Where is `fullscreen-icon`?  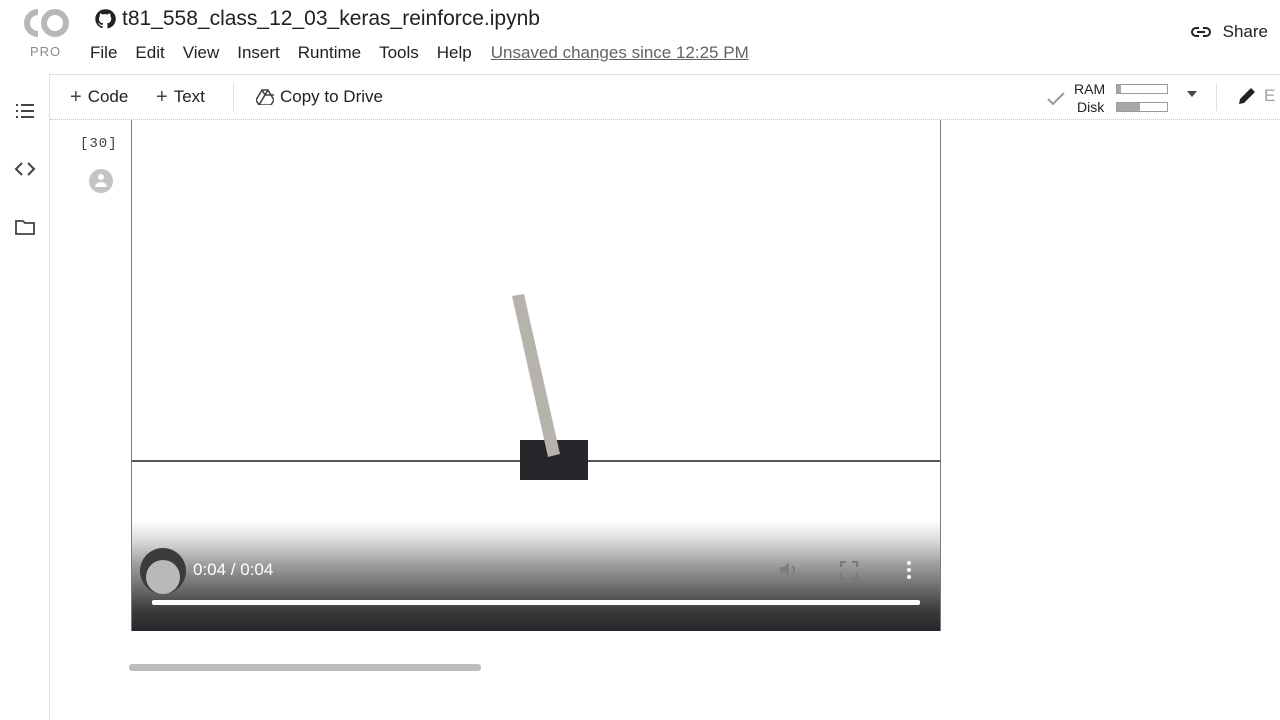
fullscreen-icon is located at coordinates (849, 570).